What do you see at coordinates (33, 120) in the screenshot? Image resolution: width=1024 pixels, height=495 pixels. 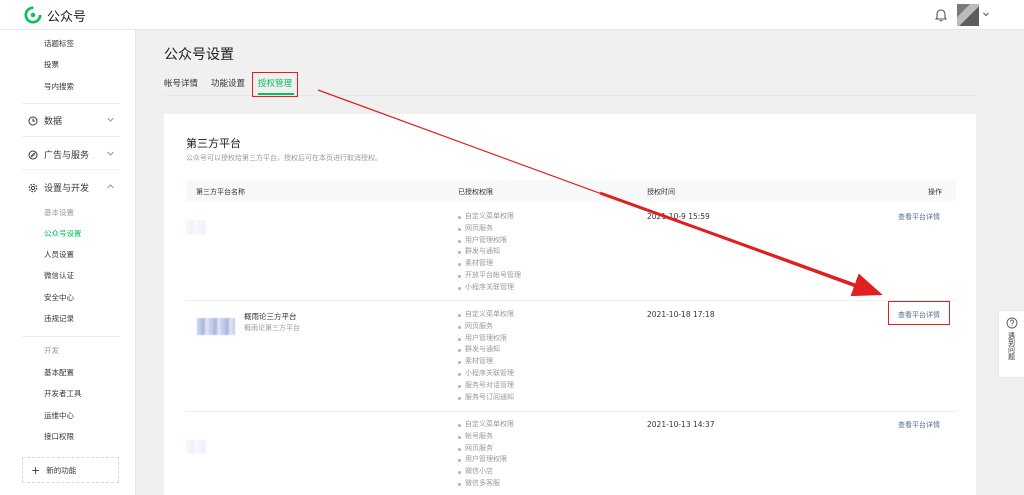 I see `clock-icon` at bounding box center [33, 120].